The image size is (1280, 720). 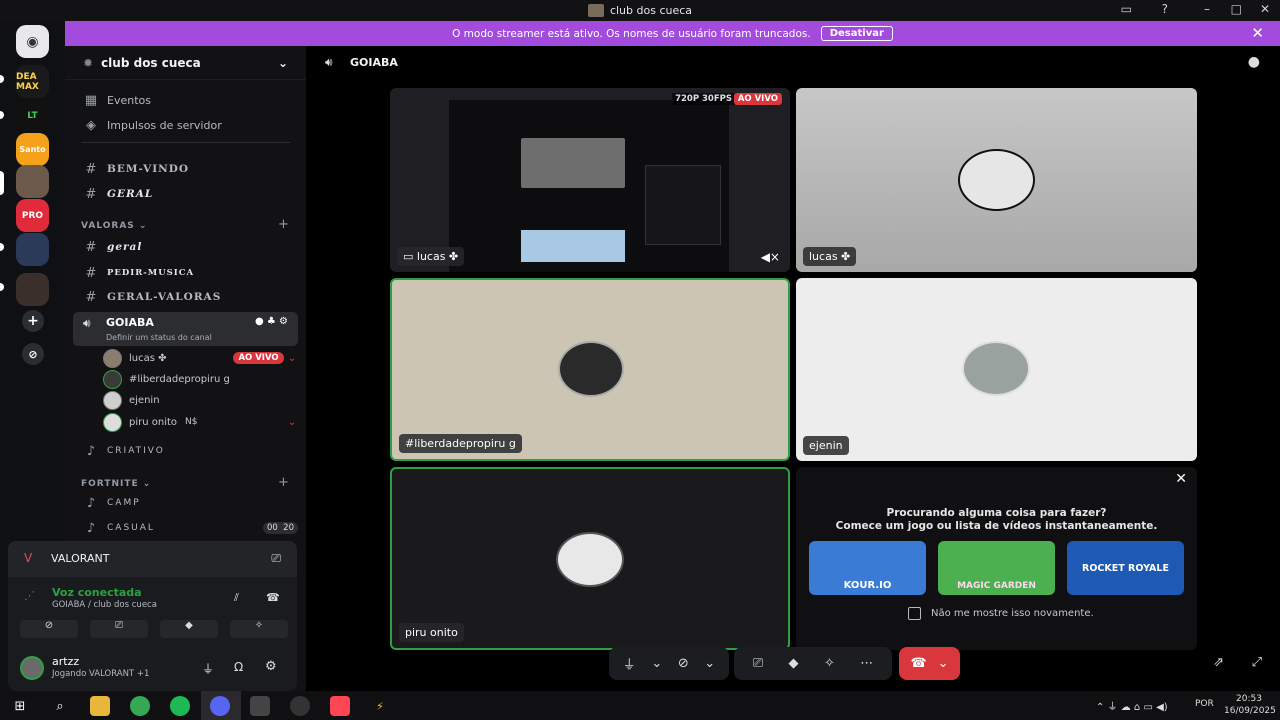 I want to click on category-valoras: VALORAS ⌄, so click(x=114, y=226).